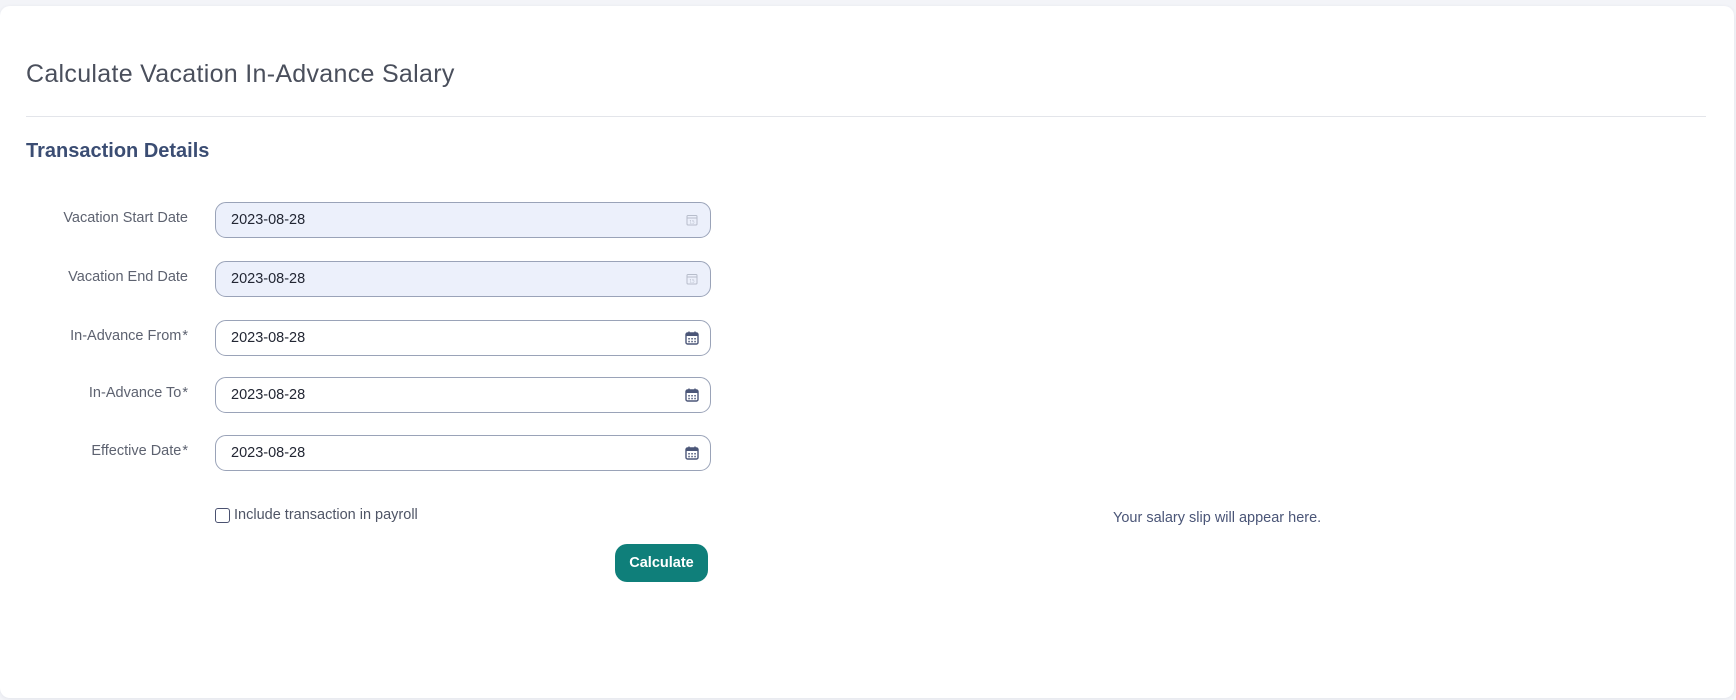  I want to click on in-advance-from-label: In-Advance From*, so click(129, 336).